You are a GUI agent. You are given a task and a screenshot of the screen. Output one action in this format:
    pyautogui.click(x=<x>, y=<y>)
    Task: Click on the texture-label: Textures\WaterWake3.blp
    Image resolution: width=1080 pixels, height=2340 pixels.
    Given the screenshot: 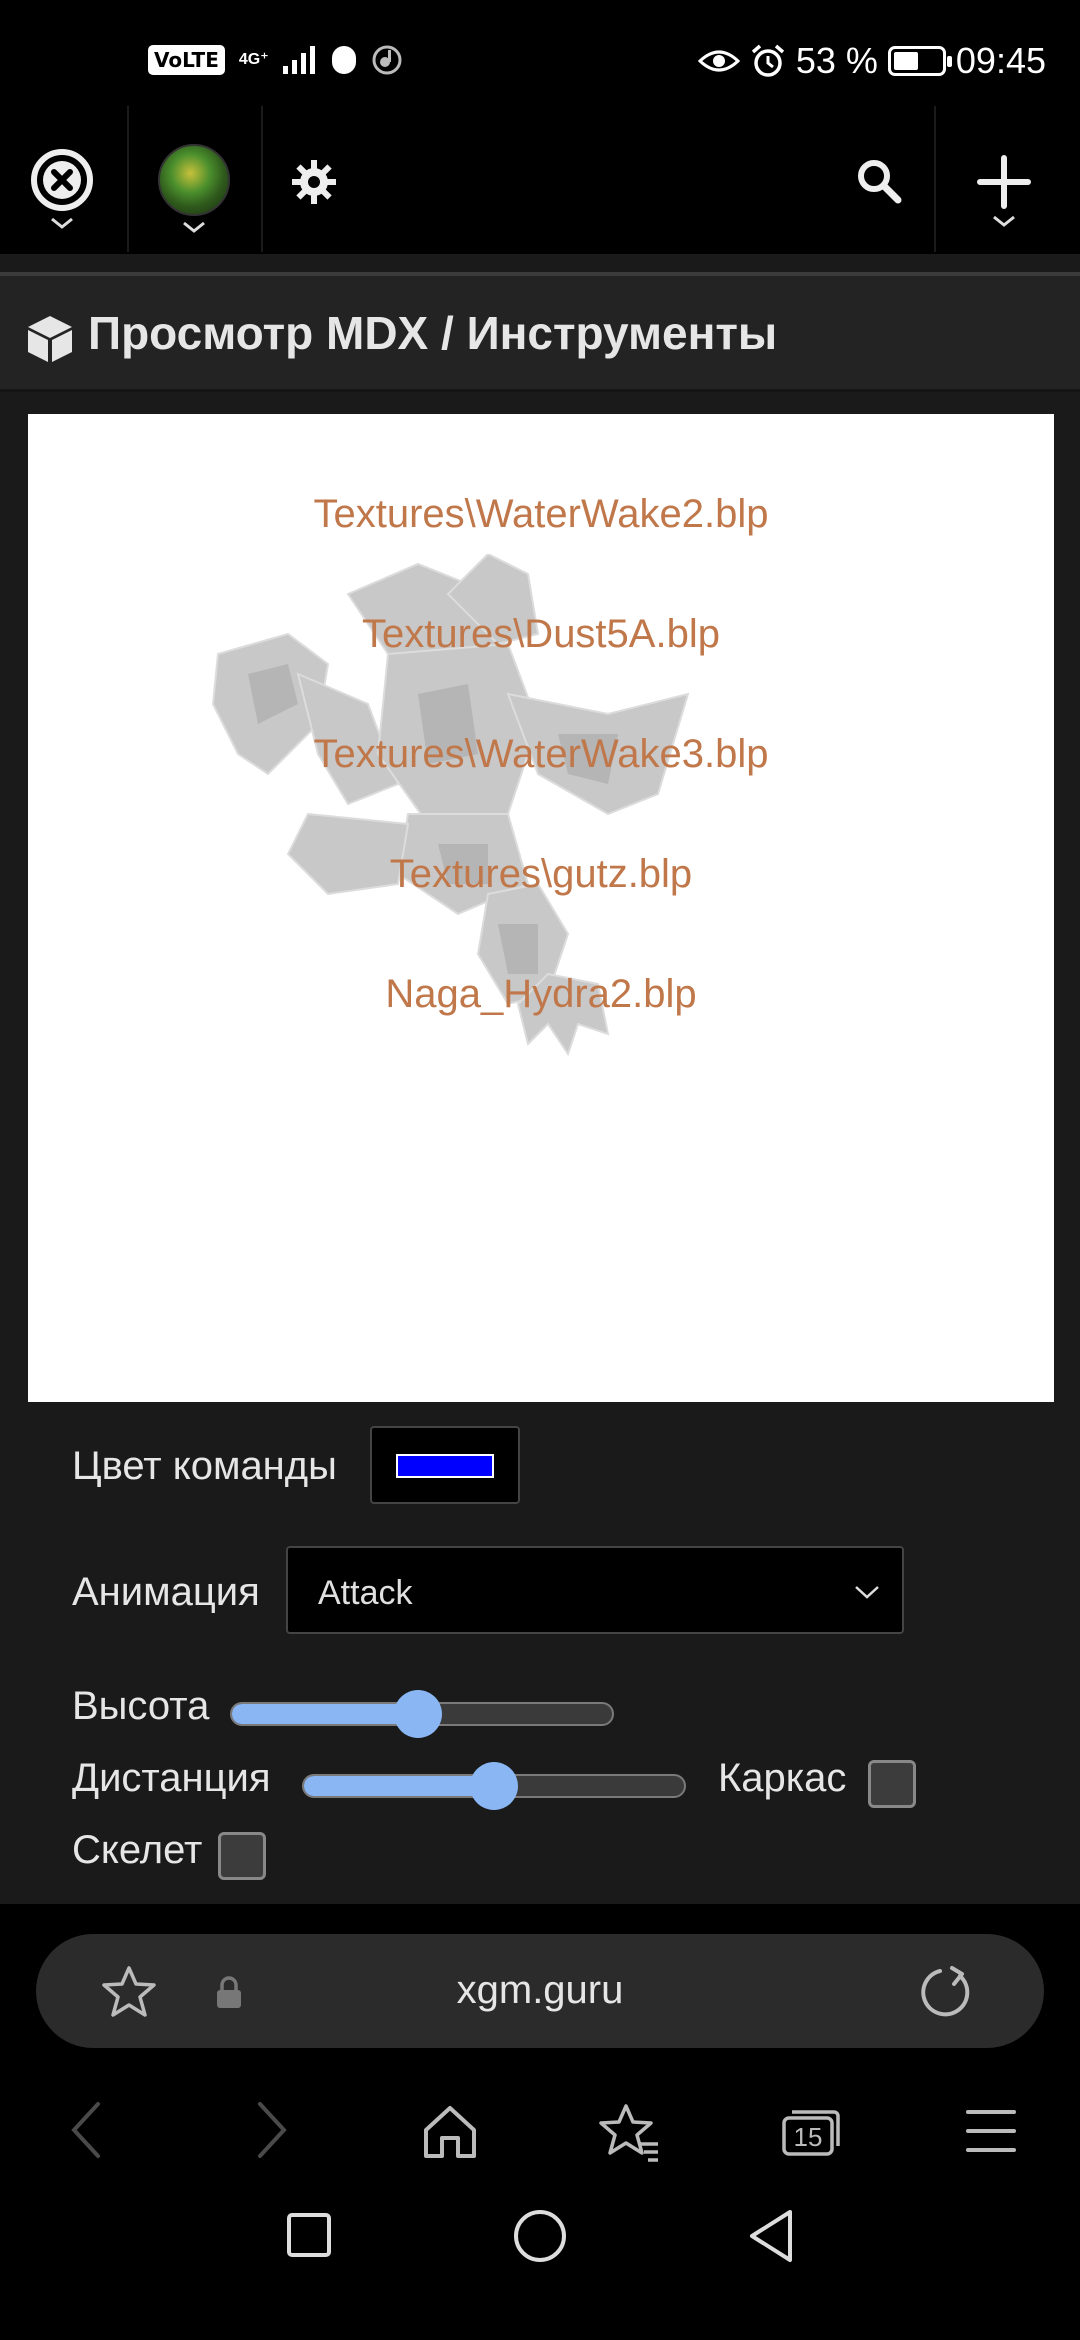 What is the action you would take?
    pyautogui.click(x=541, y=754)
    